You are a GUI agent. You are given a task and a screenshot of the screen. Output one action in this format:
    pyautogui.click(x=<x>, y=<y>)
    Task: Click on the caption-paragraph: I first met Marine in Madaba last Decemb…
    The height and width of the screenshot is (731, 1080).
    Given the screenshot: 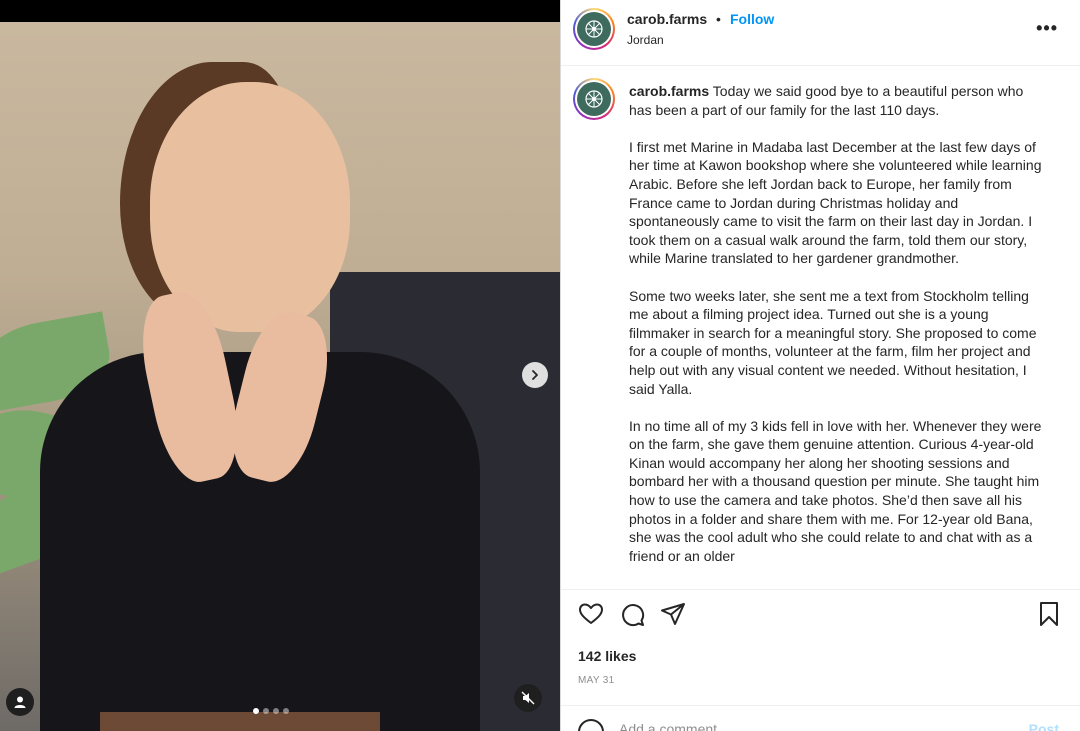 What is the action you would take?
    pyautogui.click(x=835, y=202)
    